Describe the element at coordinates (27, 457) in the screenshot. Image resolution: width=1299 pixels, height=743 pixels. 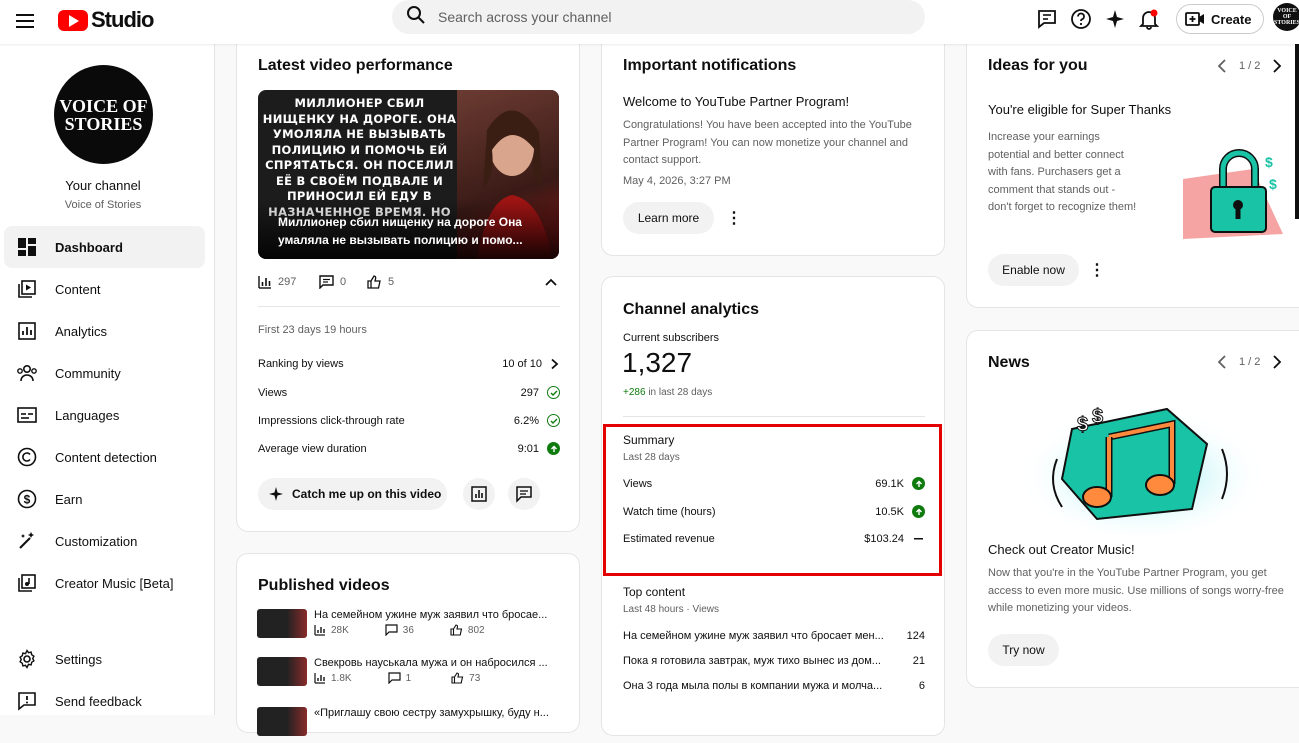
I see `copyright-icon` at that location.